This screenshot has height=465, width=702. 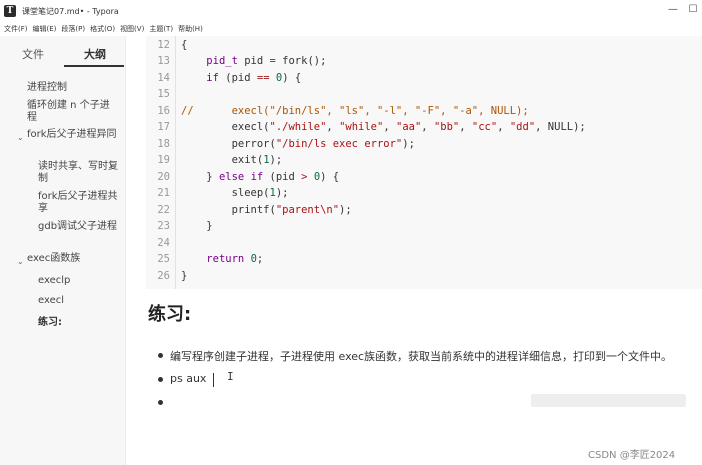 What do you see at coordinates (424, 276) in the screenshot?
I see `code-line: 26}` at bounding box center [424, 276].